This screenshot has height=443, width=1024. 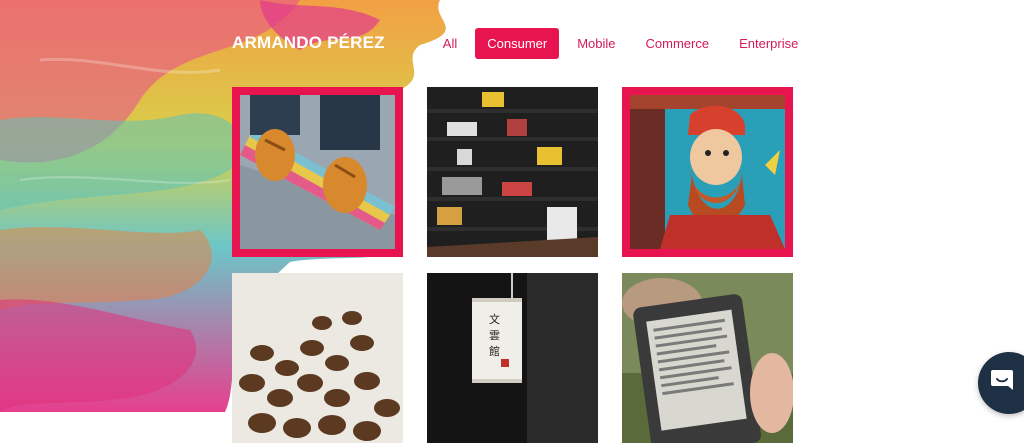 I want to click on portfolio-tile-mural, so click(x=707, y=172).